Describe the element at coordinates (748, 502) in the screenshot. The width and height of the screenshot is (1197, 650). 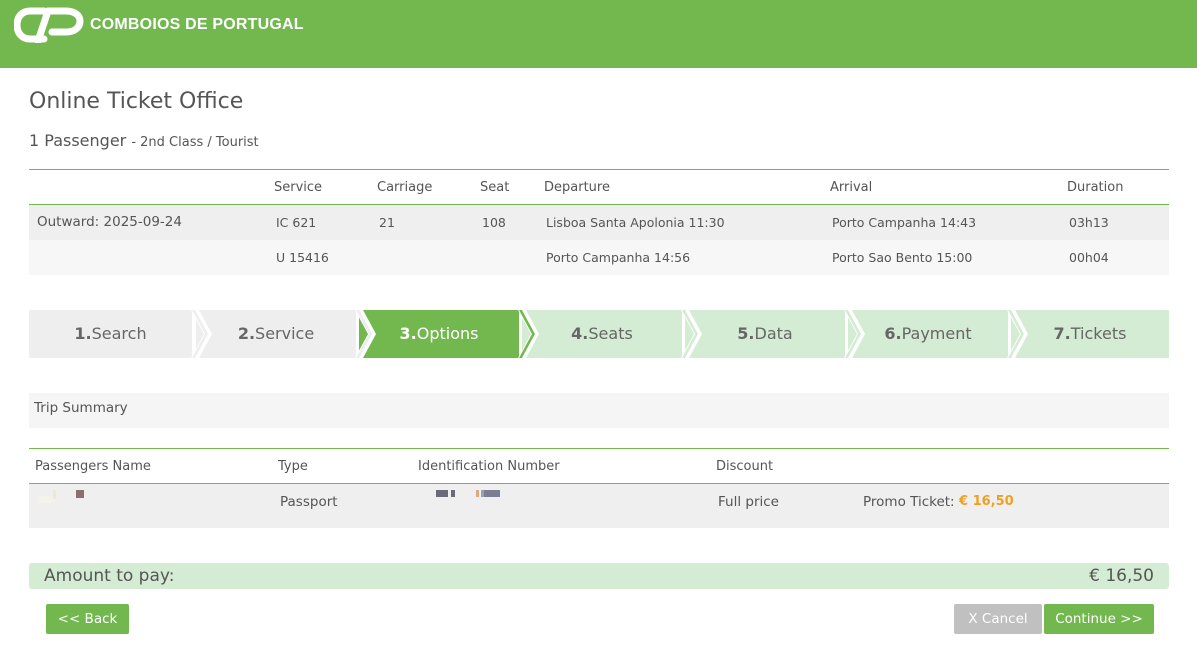
I see `discount-value: Full price` at that location.